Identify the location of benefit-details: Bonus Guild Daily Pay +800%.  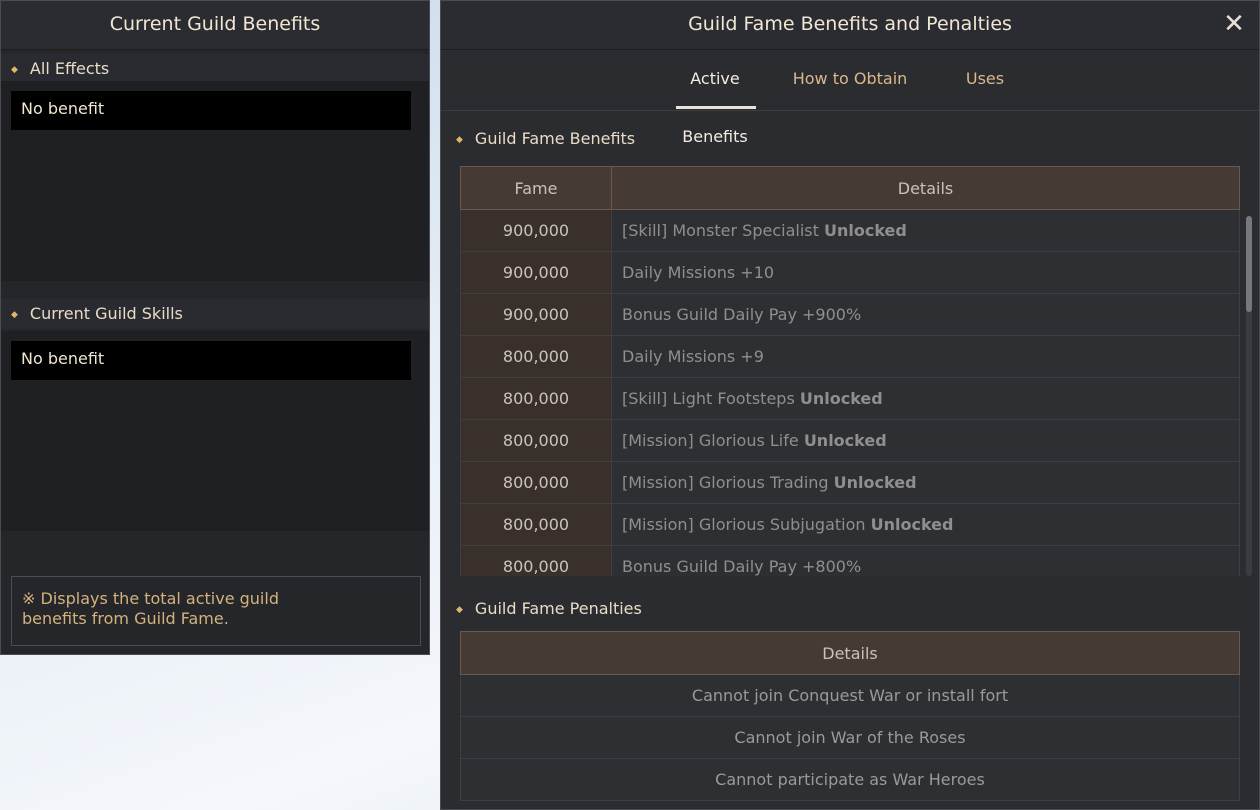
(925, 560).